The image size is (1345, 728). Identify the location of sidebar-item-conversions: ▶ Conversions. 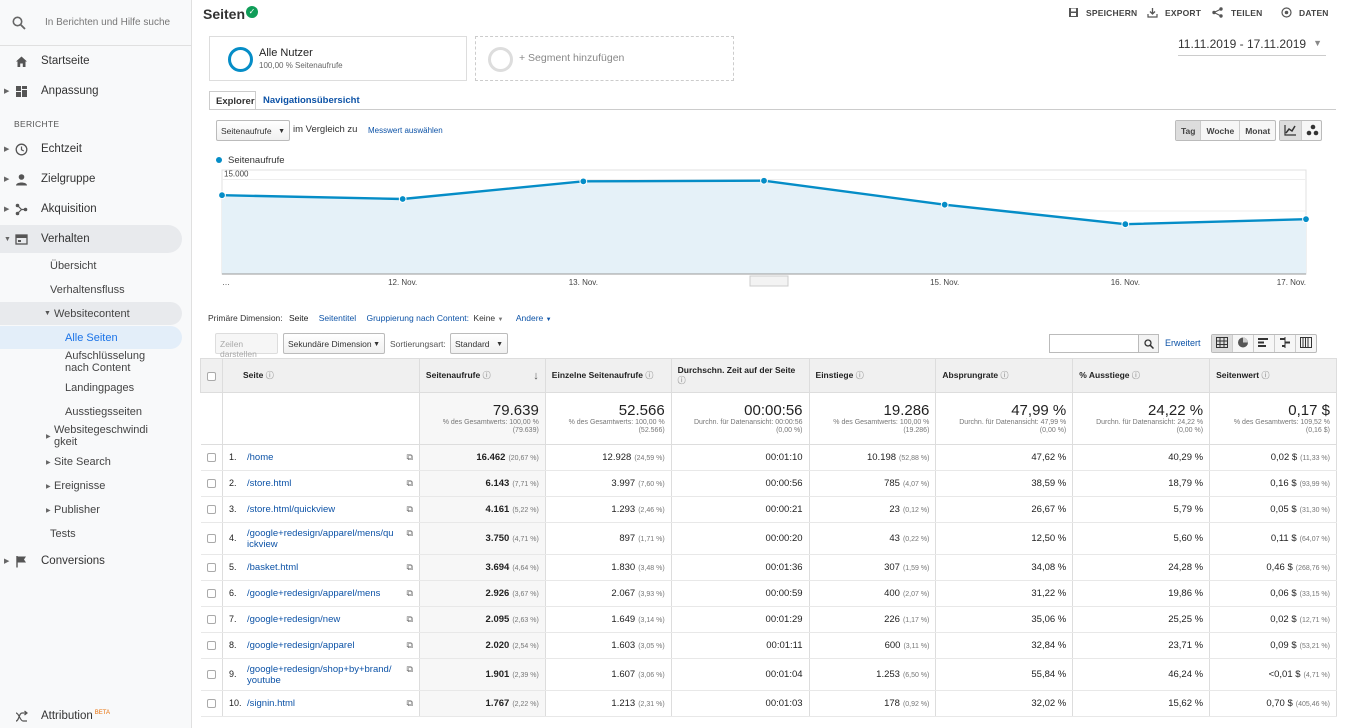
(91, 561).